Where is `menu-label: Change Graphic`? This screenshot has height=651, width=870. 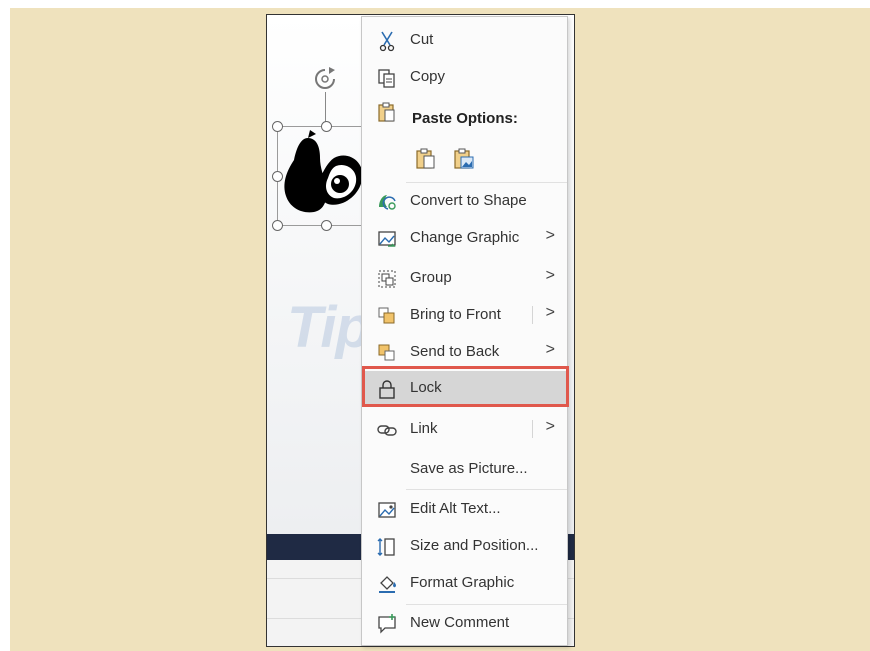 menu-label: Change Graphic is located at coordinates (465, 237).